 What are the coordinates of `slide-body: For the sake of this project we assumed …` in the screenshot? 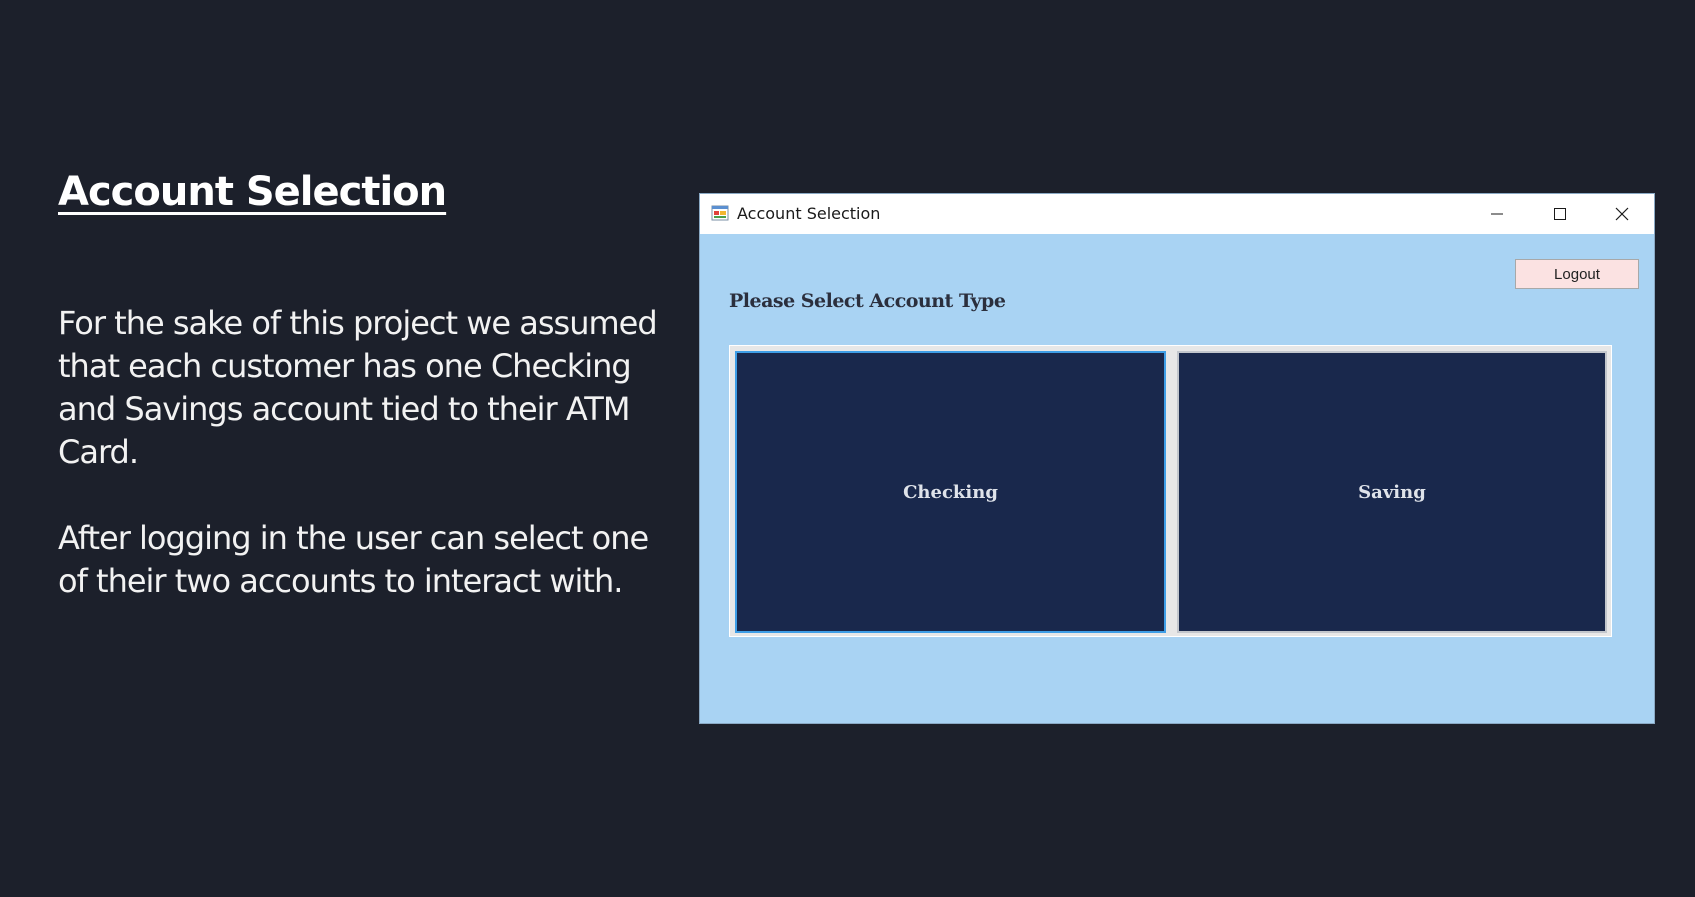 It's located at (363, 452).